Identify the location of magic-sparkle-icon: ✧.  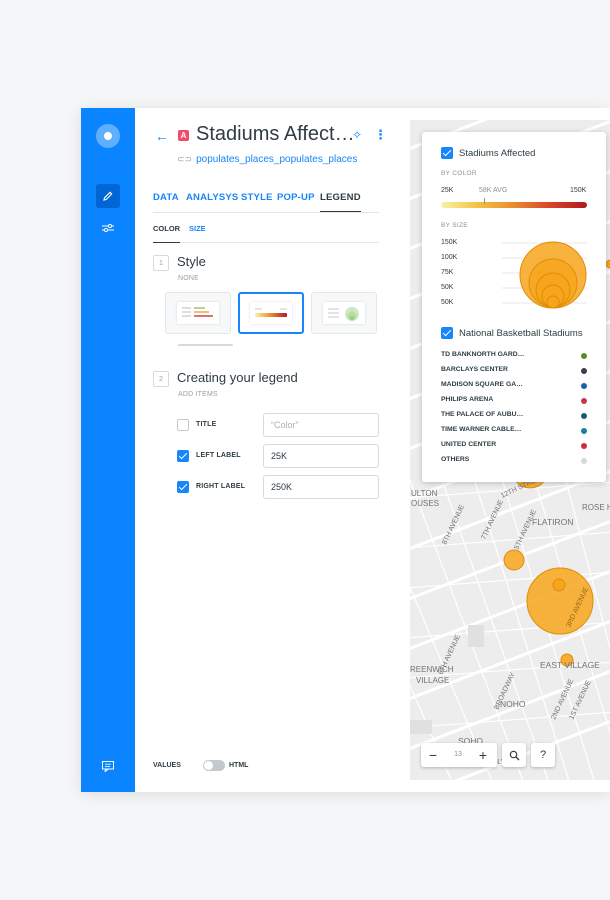
(357, 135).